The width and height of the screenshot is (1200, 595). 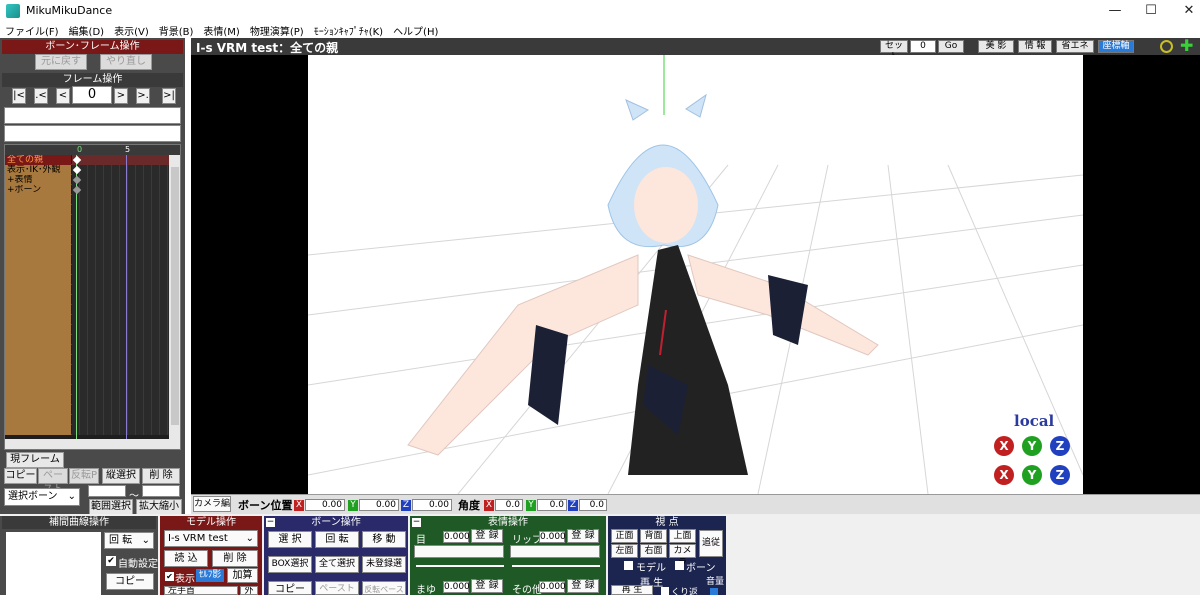 What do you see at coordinates (1032, 475) in the screenshot?
I see `move-y-icon: Y` at bounding box center [1032, 475].